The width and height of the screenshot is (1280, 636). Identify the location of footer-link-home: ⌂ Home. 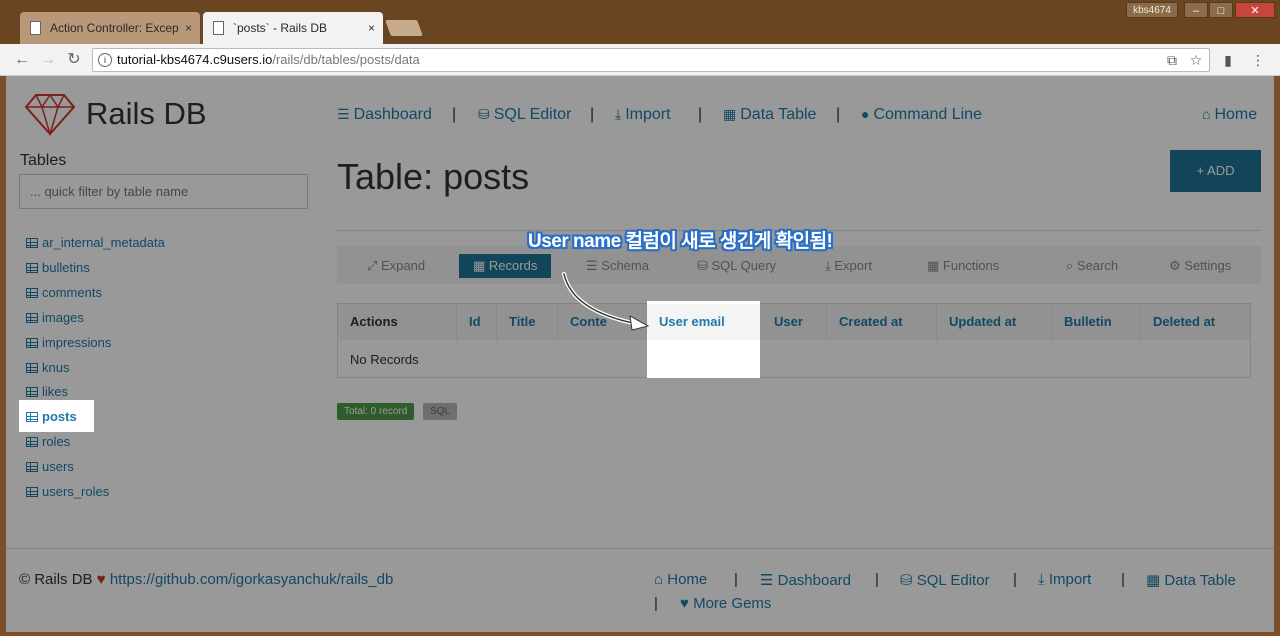
(680, 579).